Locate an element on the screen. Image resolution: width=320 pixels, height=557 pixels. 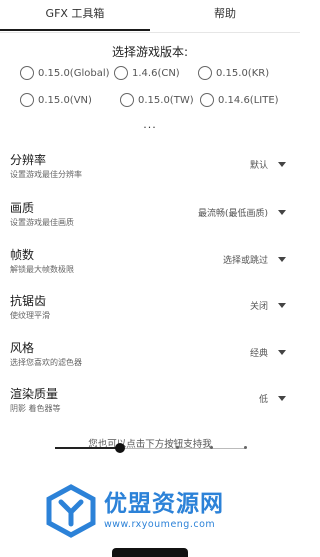
setting-description: 选择您喜欢的滤色器 is located at coordinates (46, 362).